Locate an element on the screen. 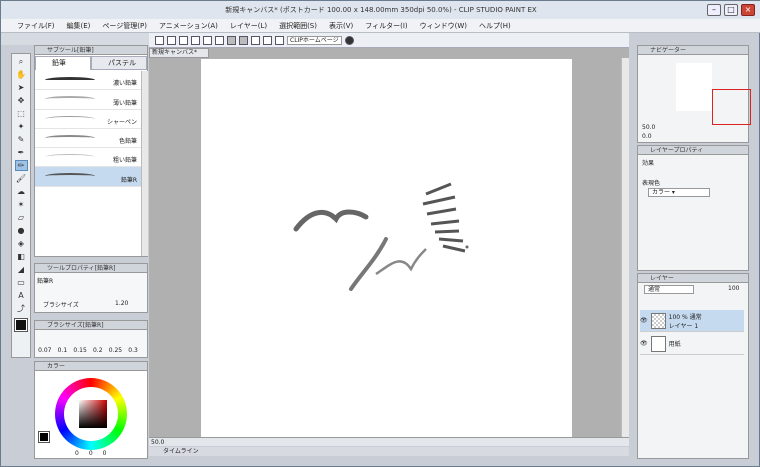  menu-view: 表示(V) is located at coordinates (341, 26).